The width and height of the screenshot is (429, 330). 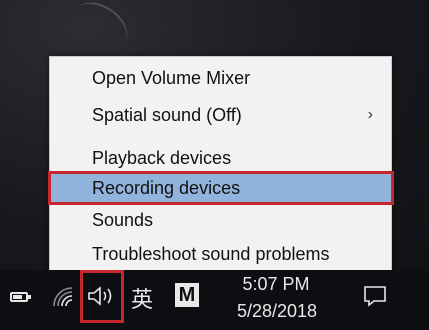 What do you see at coordinates (123, 219) in the screenshot?
I see `menu-item-label: Sounds` at bounding box center [123, 219].